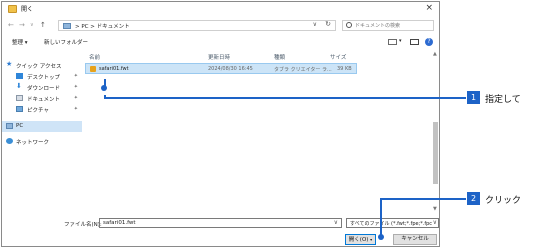 This screenshot has width=533, height=250. I want to click on callout-text: クリック, so click(503, 201).